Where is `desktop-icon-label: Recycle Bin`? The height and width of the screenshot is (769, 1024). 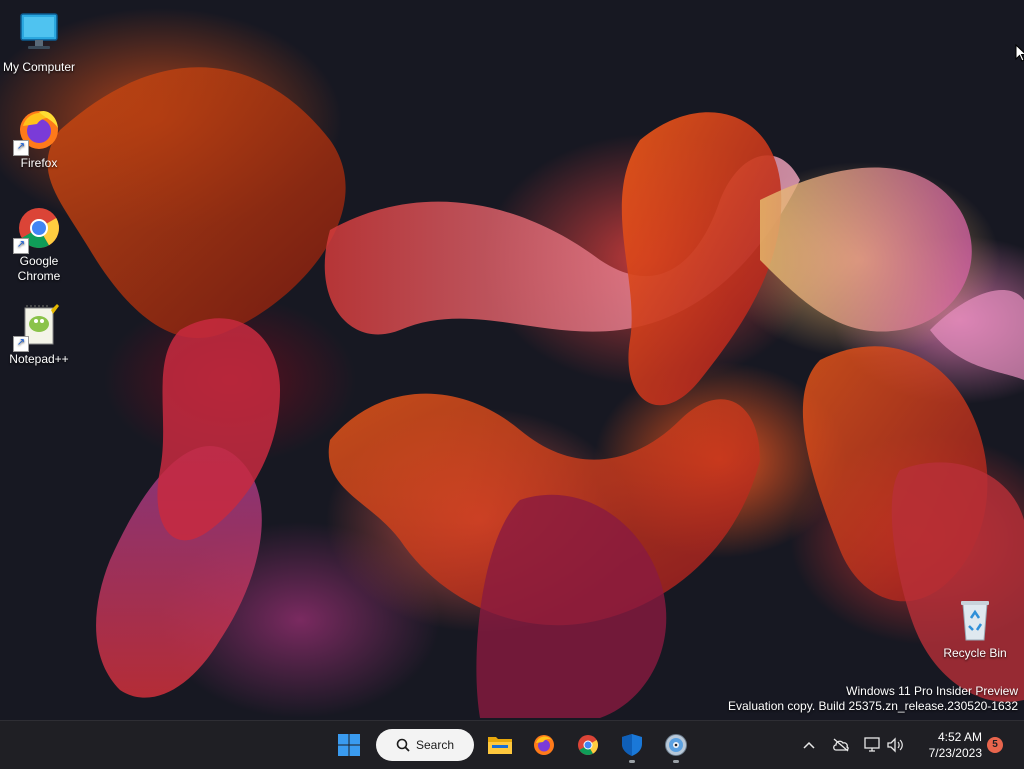 desktop-icon-label: Recycle Bin is located at coordinates (975, 653).